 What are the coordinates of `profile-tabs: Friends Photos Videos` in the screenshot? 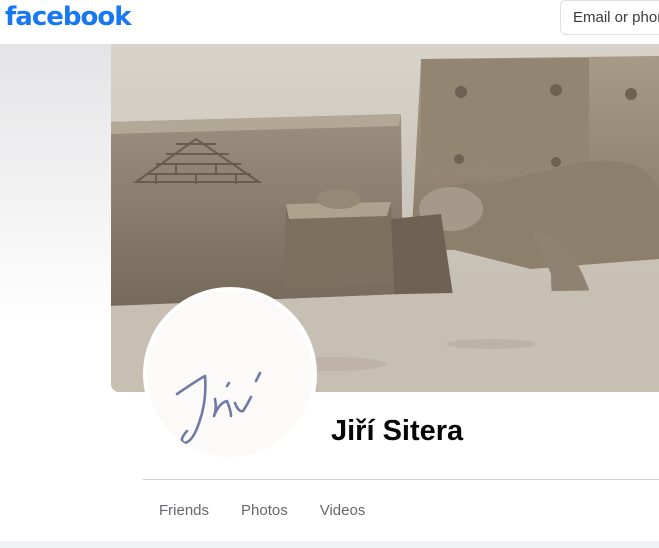 It's located at (262, 511).